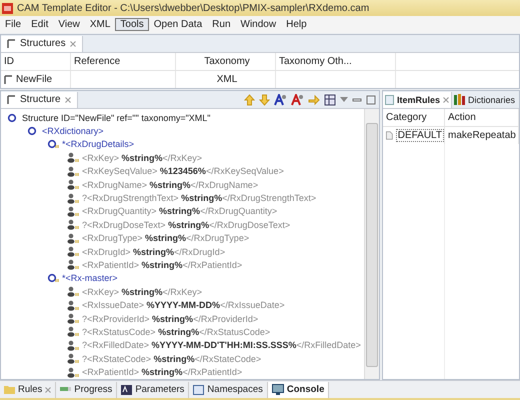  I want to click on tree-node: <RxDrugQuantity> %string%</RxDrugQuantity>, so click(180, 211).